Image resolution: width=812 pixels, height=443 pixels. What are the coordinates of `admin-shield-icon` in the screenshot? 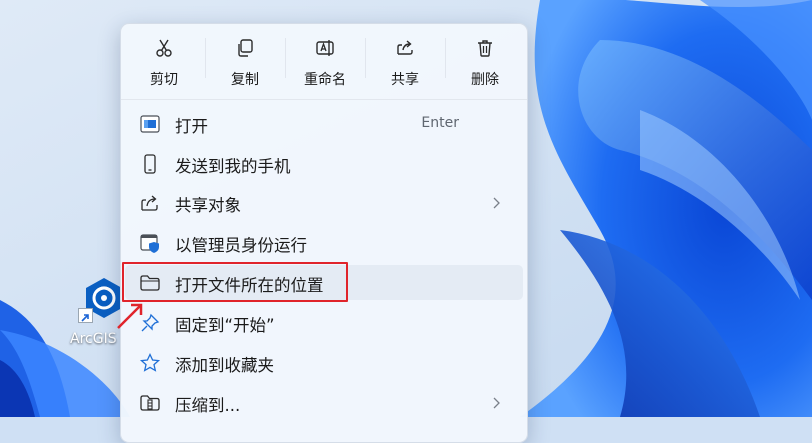 It's located at (149, 243).